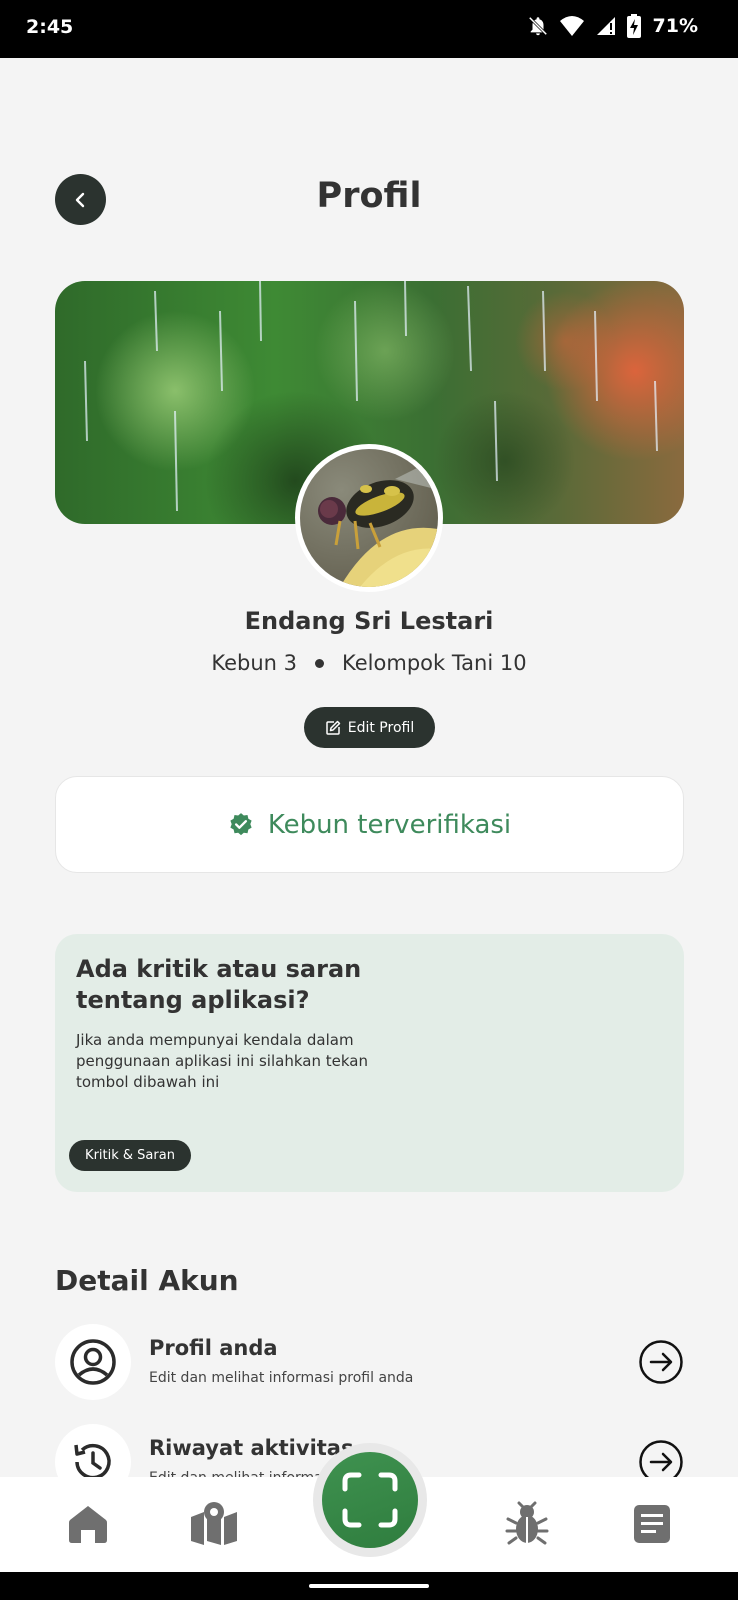 This screenshot has height=1600, width=738. What do you see at coordinates (147, 1280) in the screenshot?
I see `section-title-account: Detail Akun` at bounding box center [147, 1280].